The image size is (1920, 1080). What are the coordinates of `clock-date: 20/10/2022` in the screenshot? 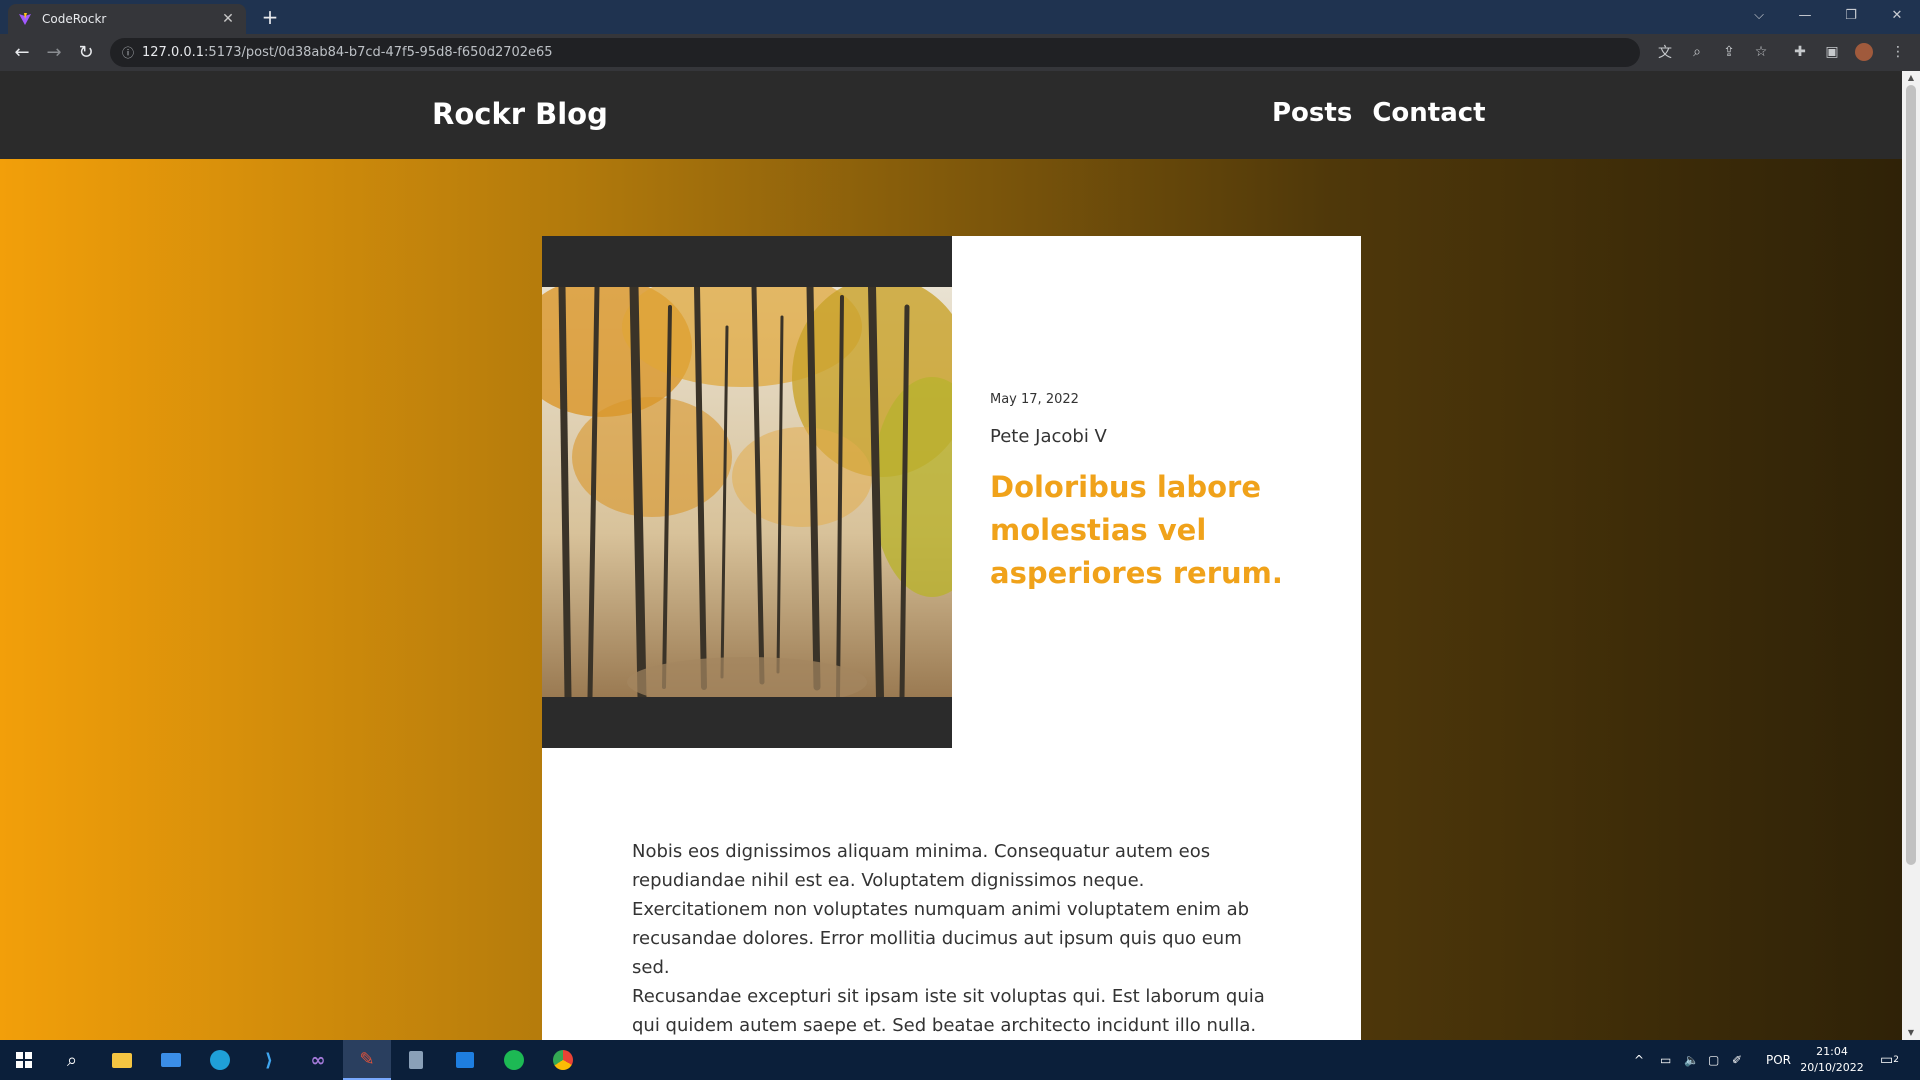 It's located at (1832, 1067).